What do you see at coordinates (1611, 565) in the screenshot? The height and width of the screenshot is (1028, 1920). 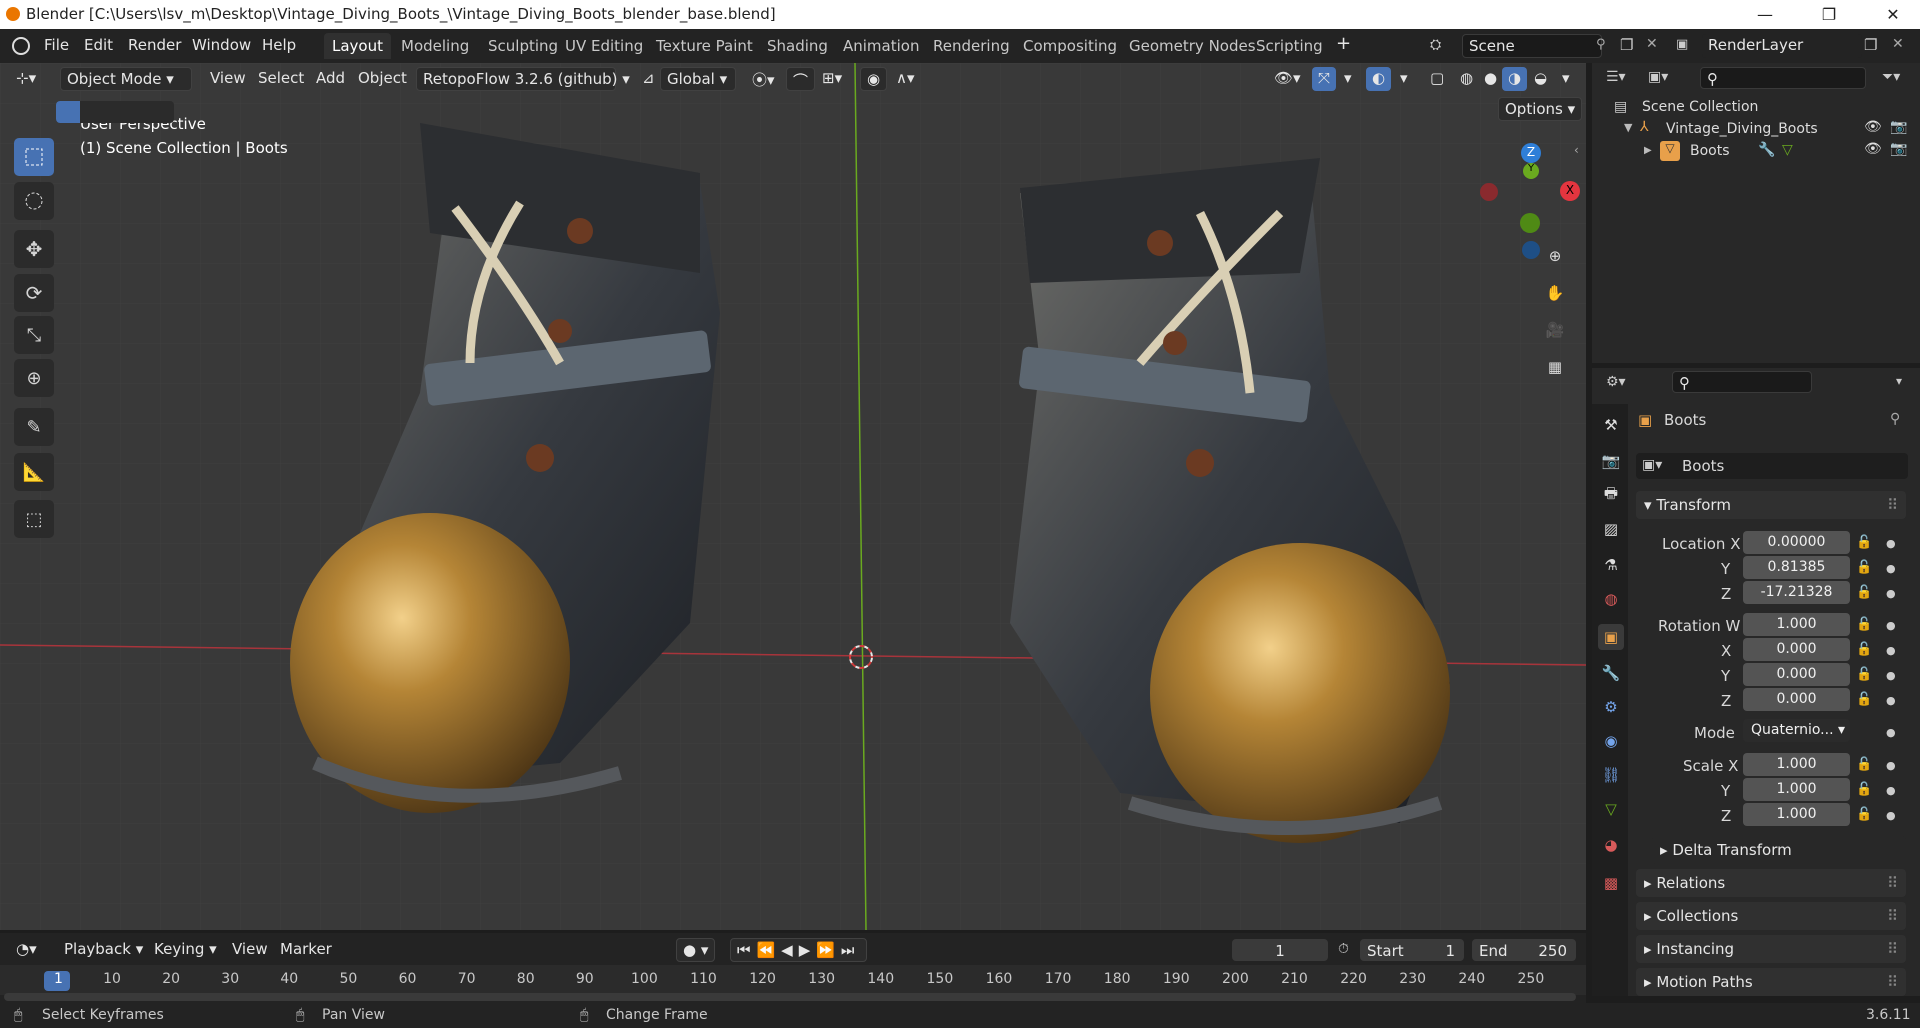 I see `tab-scene-icon: ⚗` at bounding box center [1611, 565].